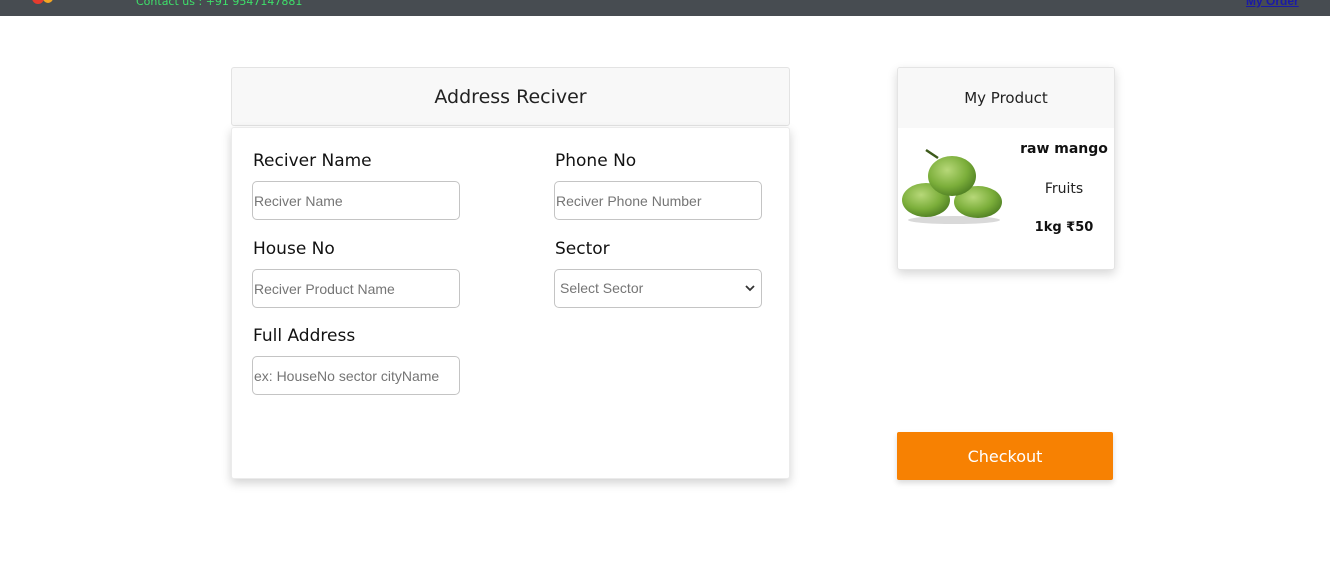 The image size is (1330, 561). Describe the element at coordinates (304, 336) in the screenshot. I see `full-address-label: Full Address` at that location.